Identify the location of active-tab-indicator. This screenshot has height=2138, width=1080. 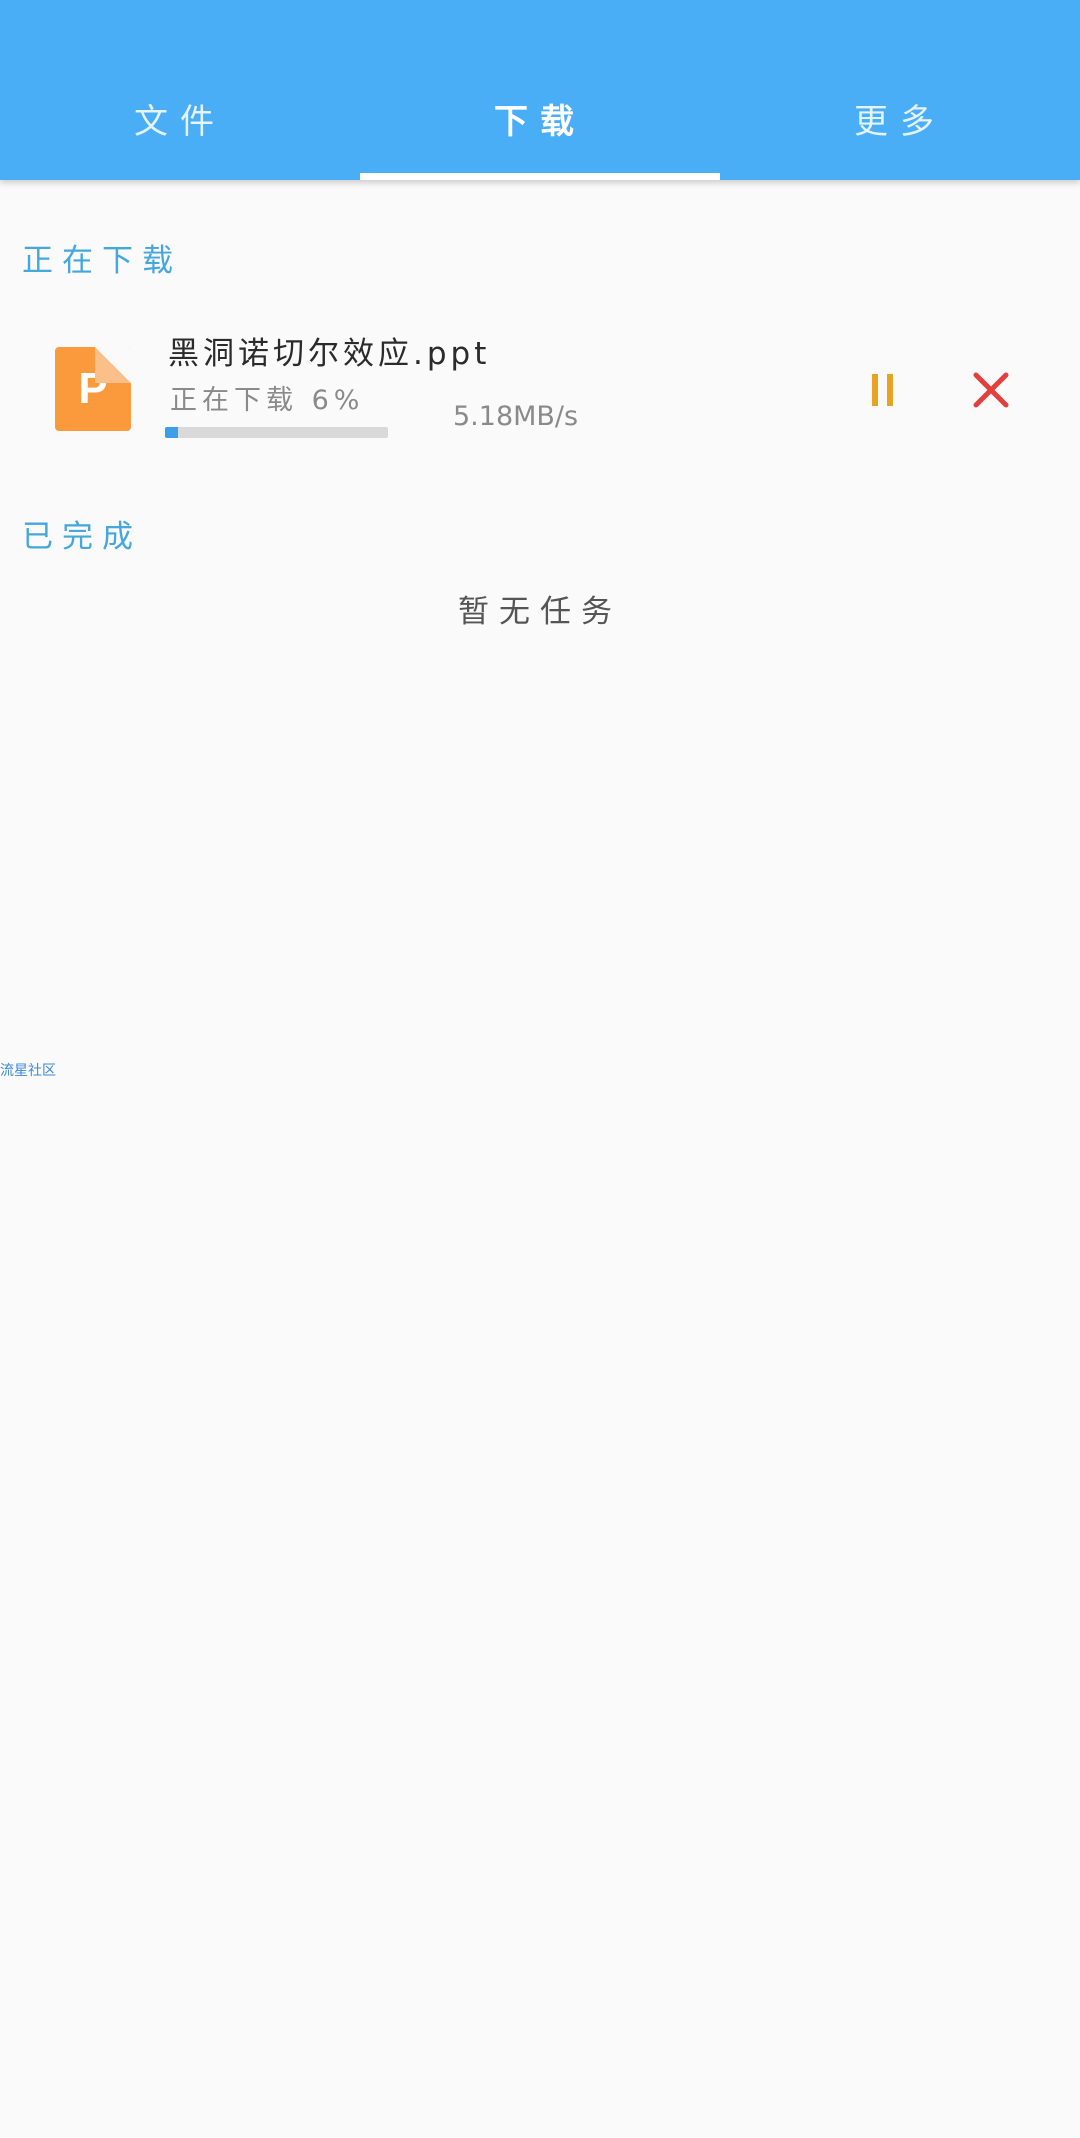
(540, 176).